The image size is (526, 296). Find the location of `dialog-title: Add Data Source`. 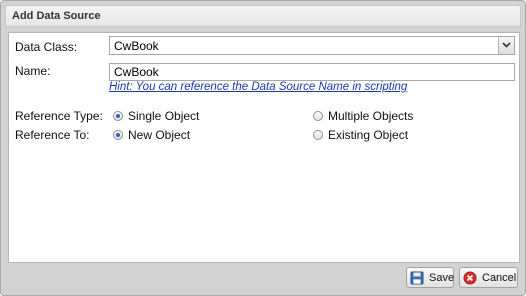

dialog-title: Add Data Source is located at coordinates (56, 16).